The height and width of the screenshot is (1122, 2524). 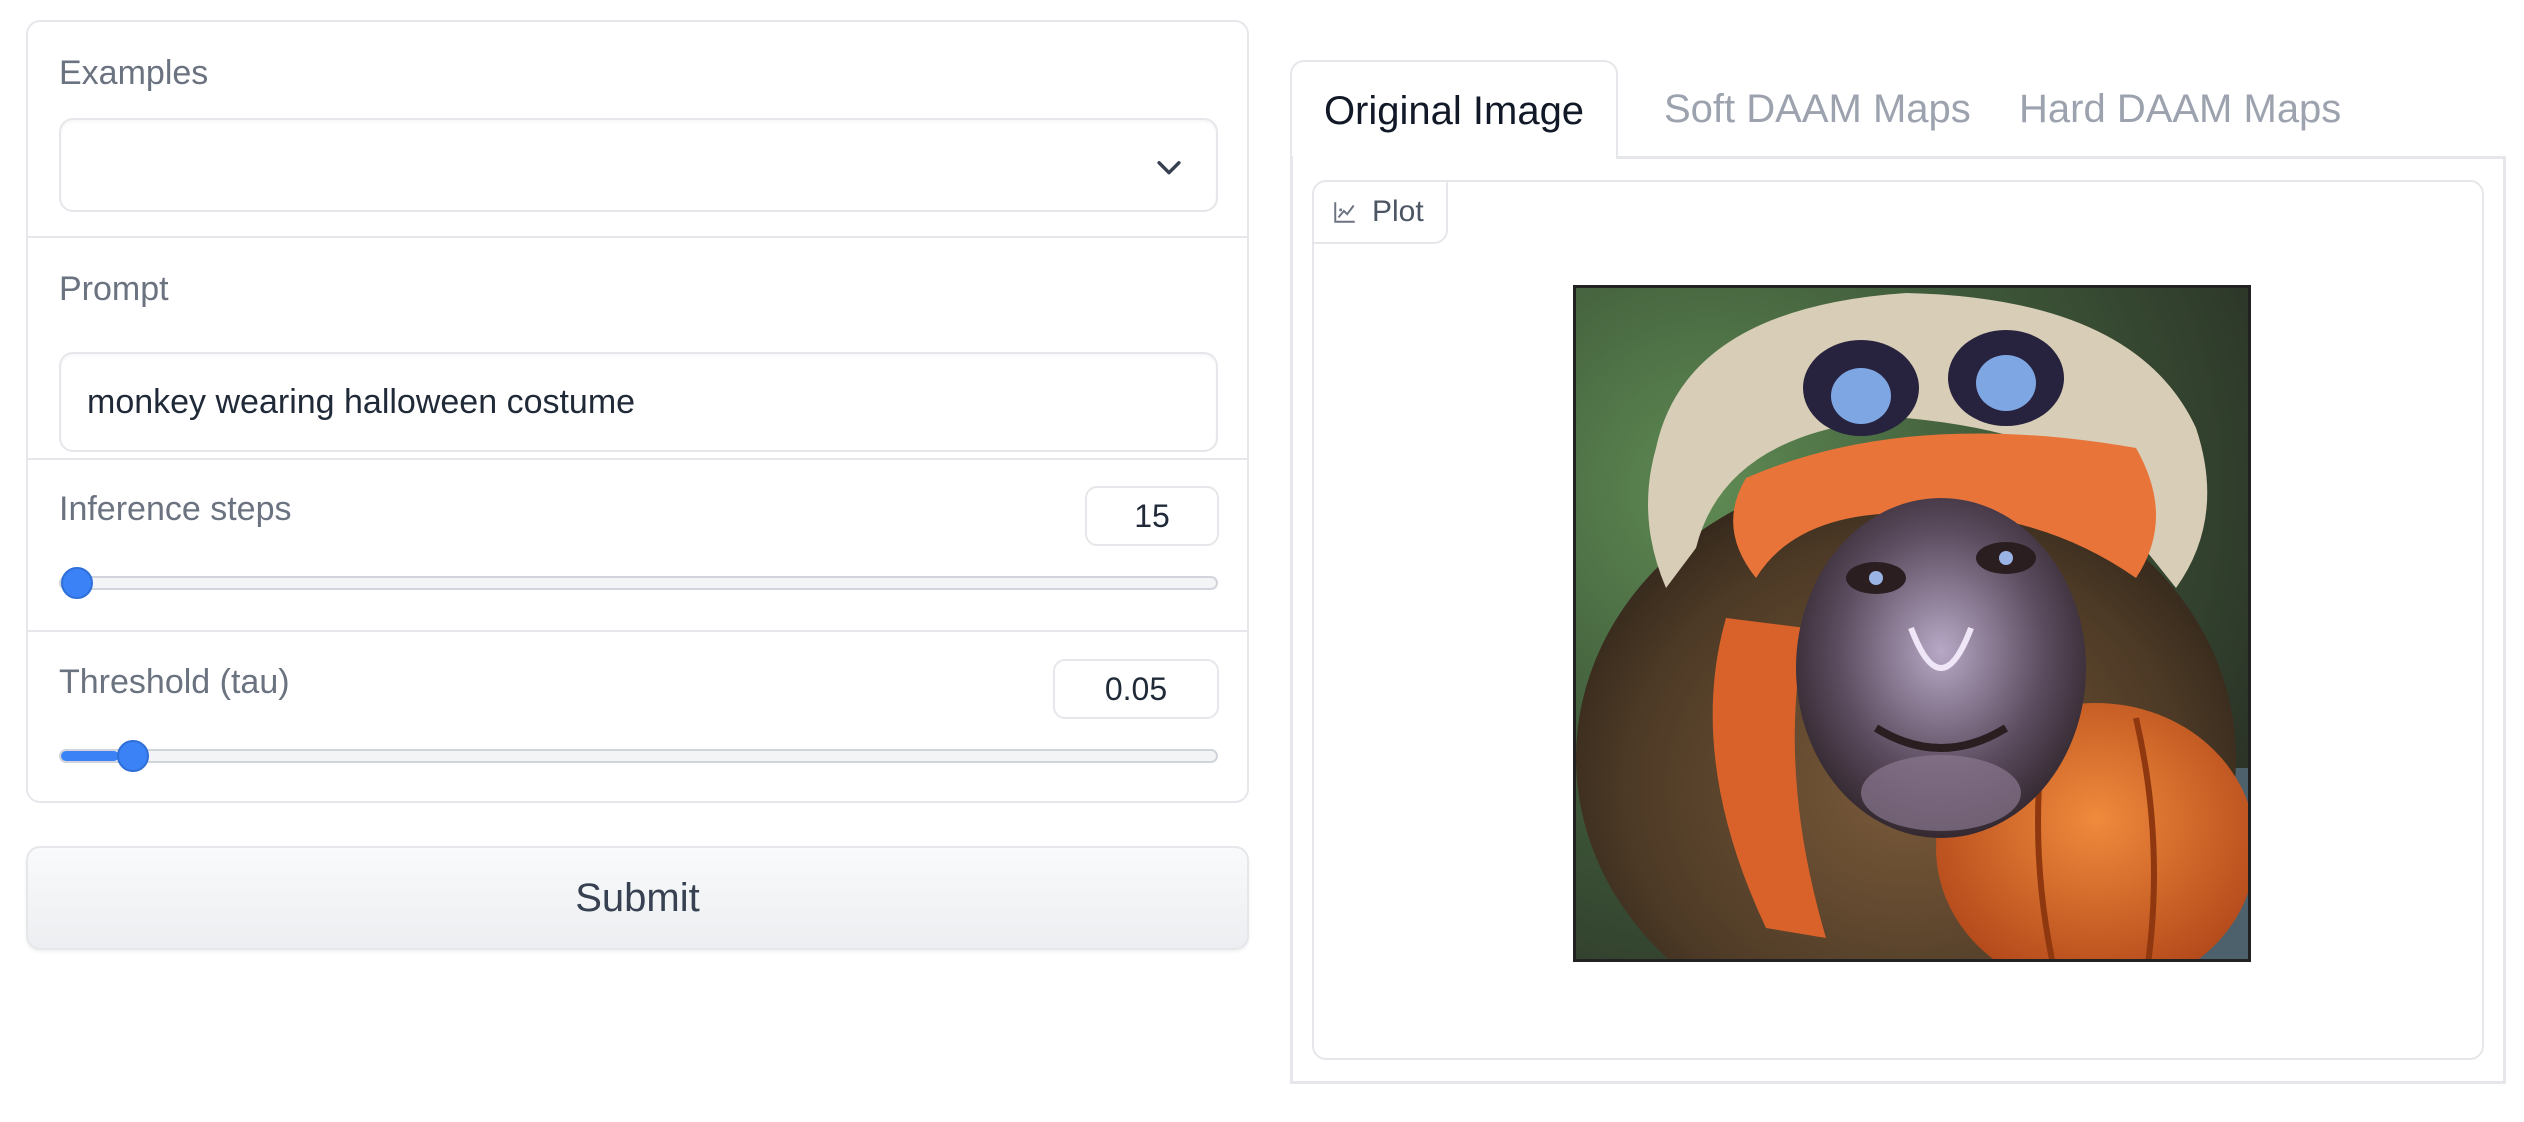 What do you see at coordinates (637, 898) in the screenshot?
I see `submit-button: Submit` at bounding box center [637, 898].